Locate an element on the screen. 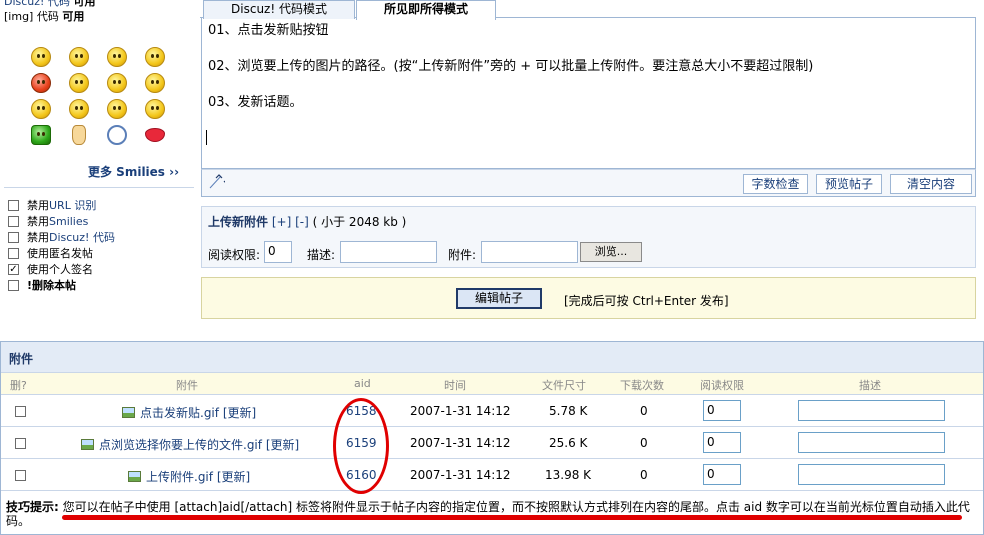 The width and height of the screenshot is (984, 535). smile-icon is located at coordinates (41, 57).